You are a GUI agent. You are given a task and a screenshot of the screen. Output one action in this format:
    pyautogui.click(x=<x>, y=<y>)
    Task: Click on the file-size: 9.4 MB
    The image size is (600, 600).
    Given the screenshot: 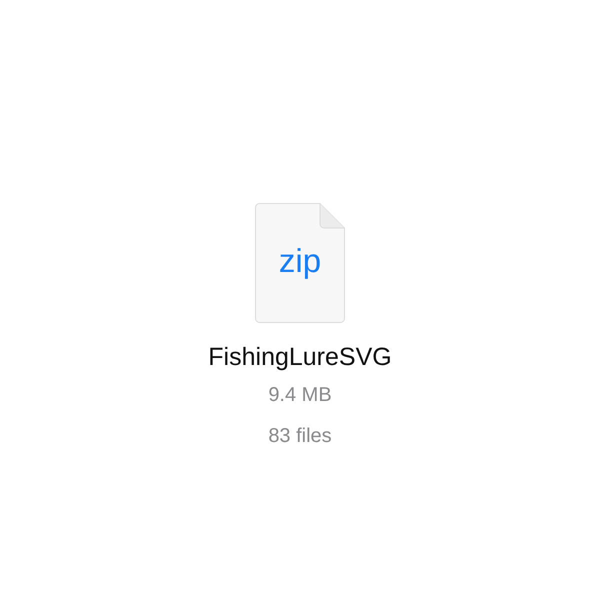 What is the action you would take?
    pyautogui.click(x=300, y=395)
    